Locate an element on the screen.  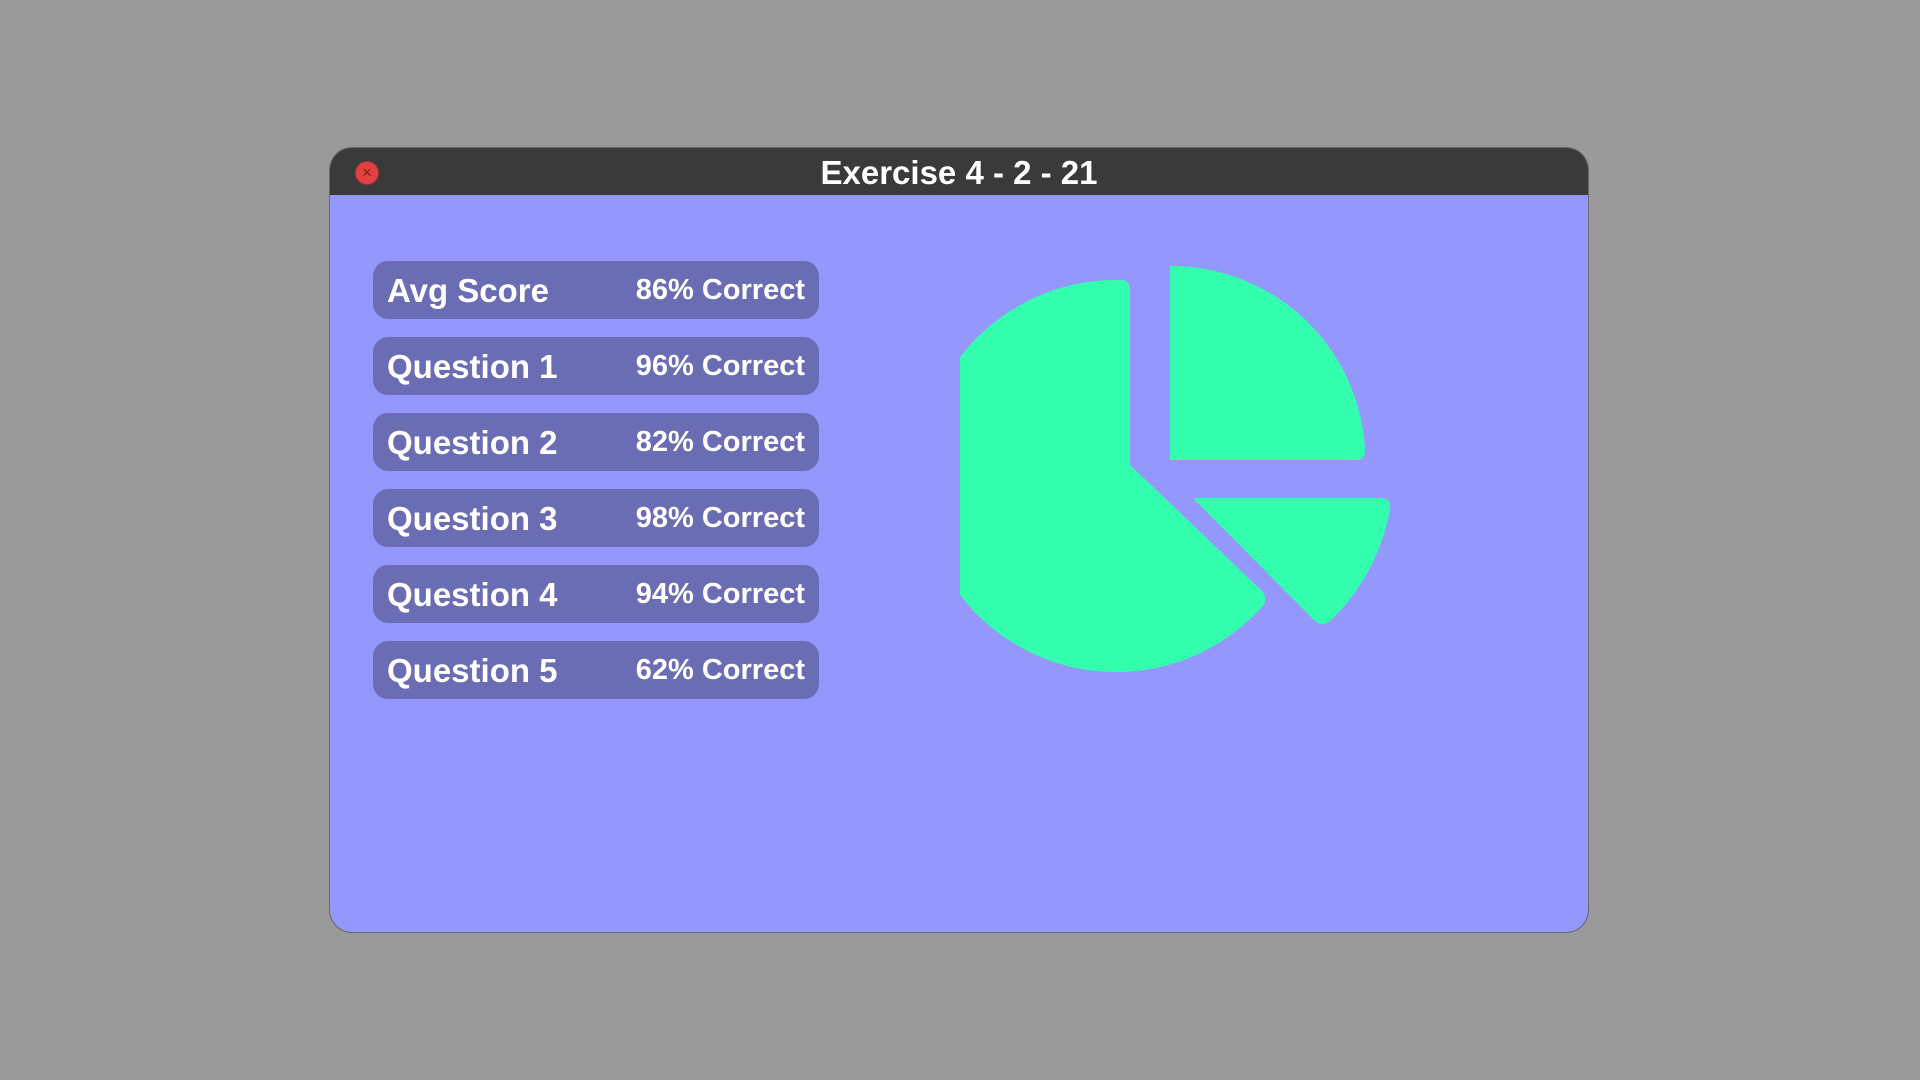
pie-segment-top-right is located at coordinates (1267, 362).